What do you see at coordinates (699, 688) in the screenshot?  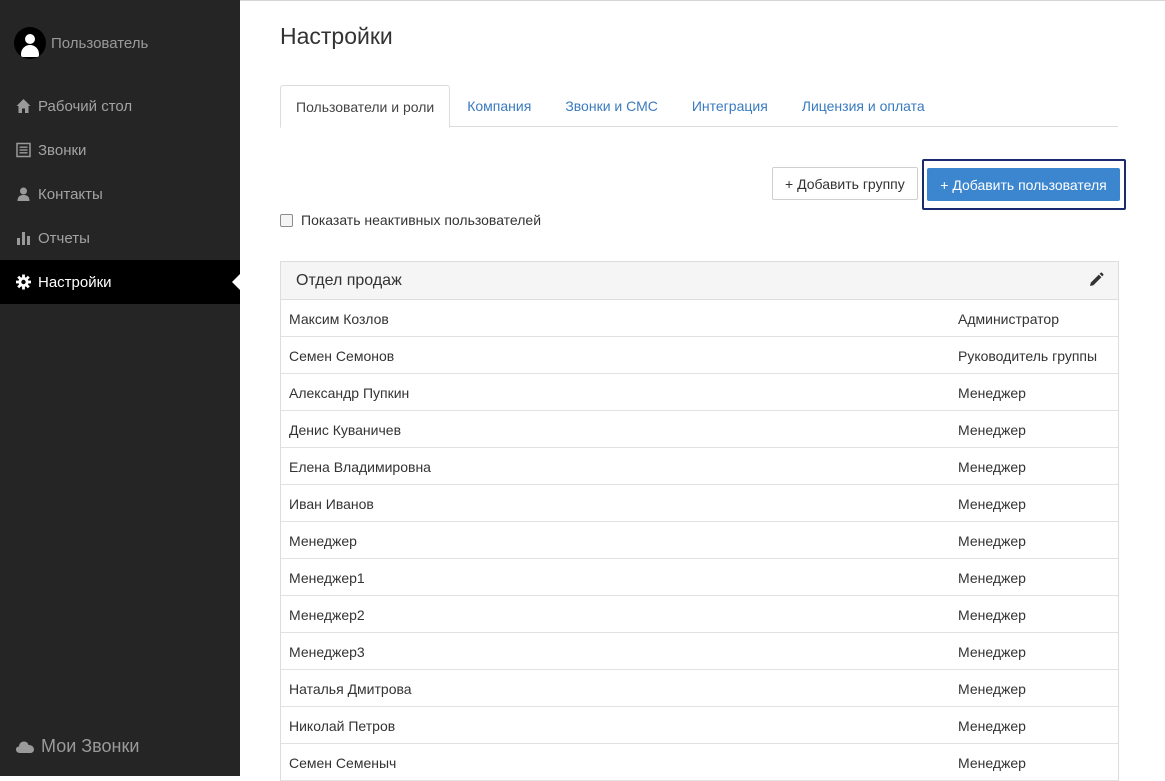 I see `table-row: Наталья Дмитрова Менеджер` at bounding box center [699, 688].